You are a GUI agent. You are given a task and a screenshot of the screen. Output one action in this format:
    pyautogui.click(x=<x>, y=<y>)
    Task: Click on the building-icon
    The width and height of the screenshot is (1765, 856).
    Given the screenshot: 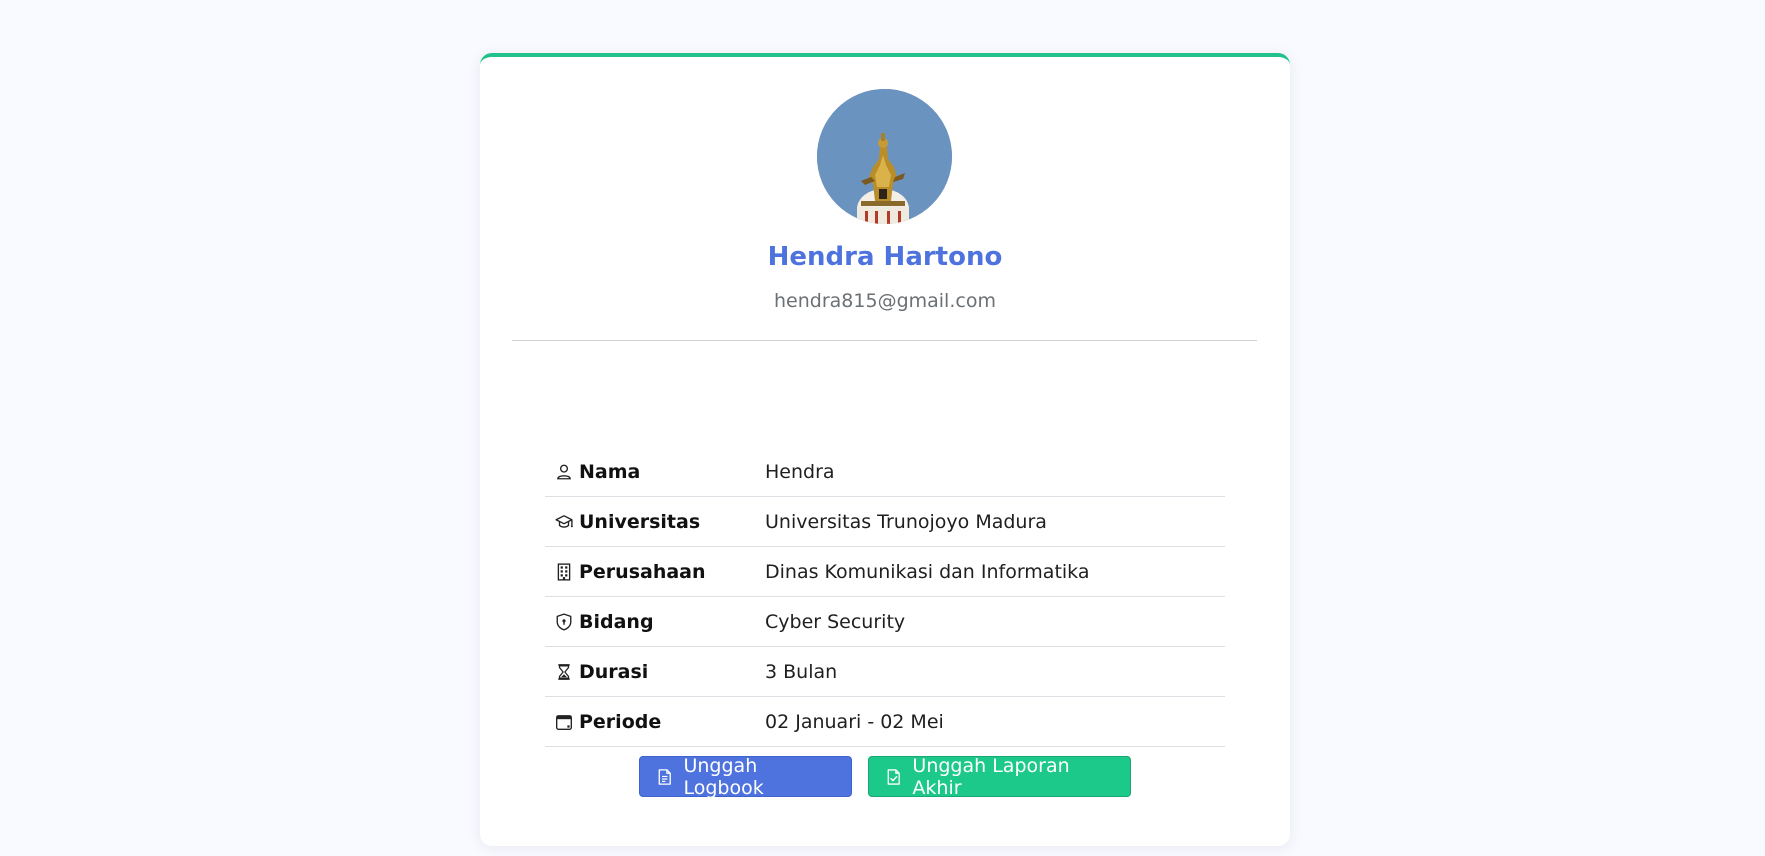 What is the action you would take?
    pyautogui.click(x=564, y=571)
    